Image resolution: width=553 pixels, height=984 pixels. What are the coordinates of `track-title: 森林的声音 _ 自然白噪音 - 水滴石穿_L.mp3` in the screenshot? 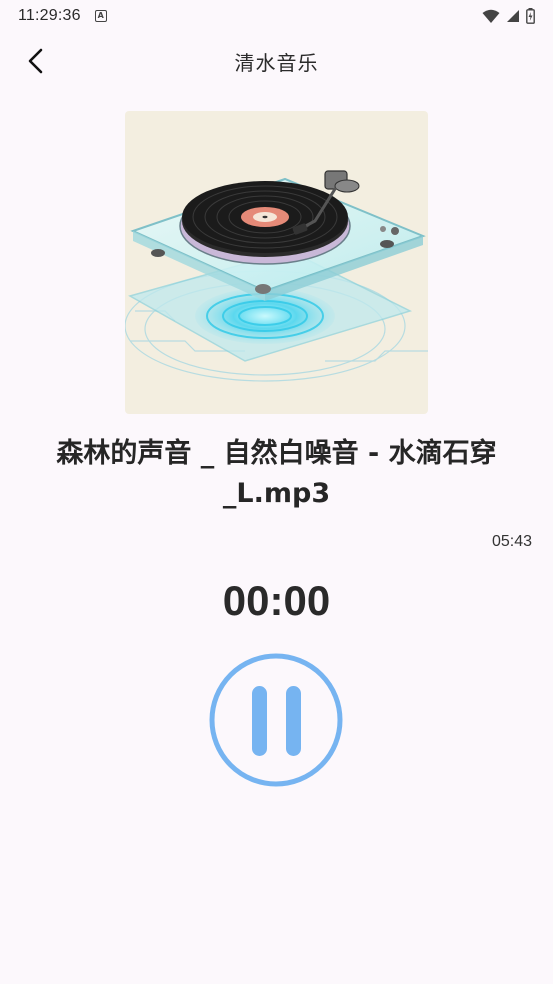 It's located at (276, 473).